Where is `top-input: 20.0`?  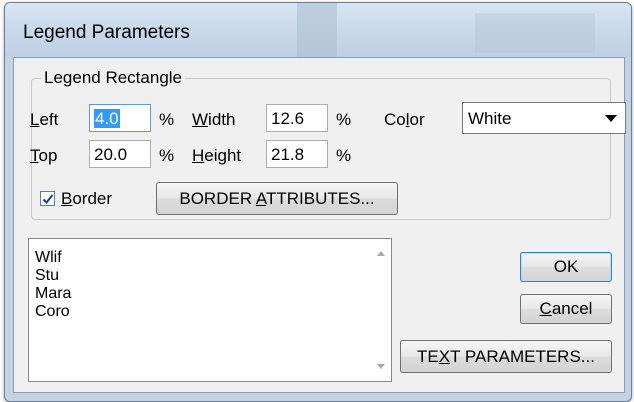
top-input: 20.0 is located at coordinates (120, 154).